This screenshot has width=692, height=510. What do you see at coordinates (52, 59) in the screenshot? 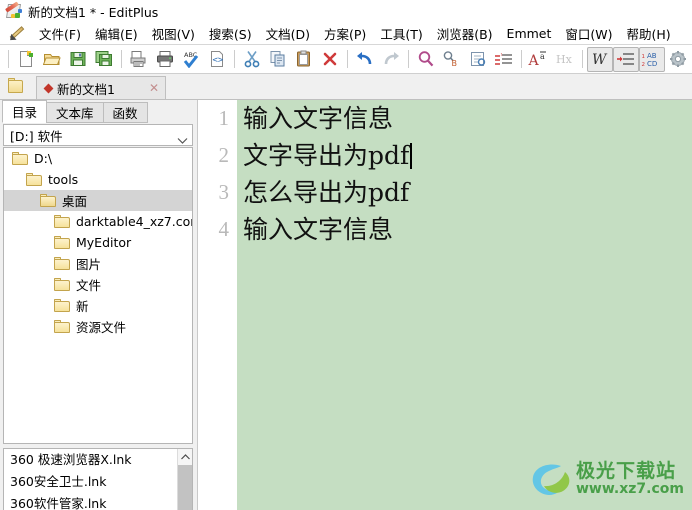
I see `open-file-icon` at bounding box center [52, 59].